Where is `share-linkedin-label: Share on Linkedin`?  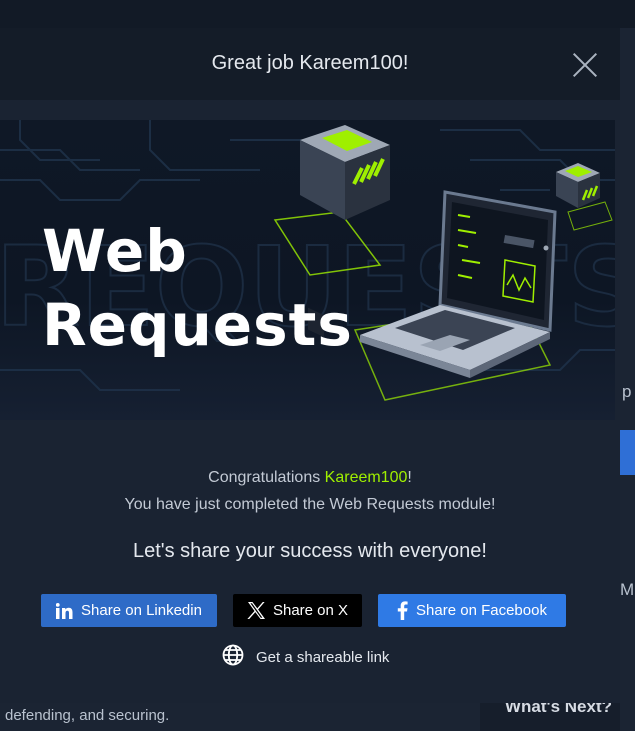
share-linkedin-label: Share on Linkedin is located at coordinates (141, 610).